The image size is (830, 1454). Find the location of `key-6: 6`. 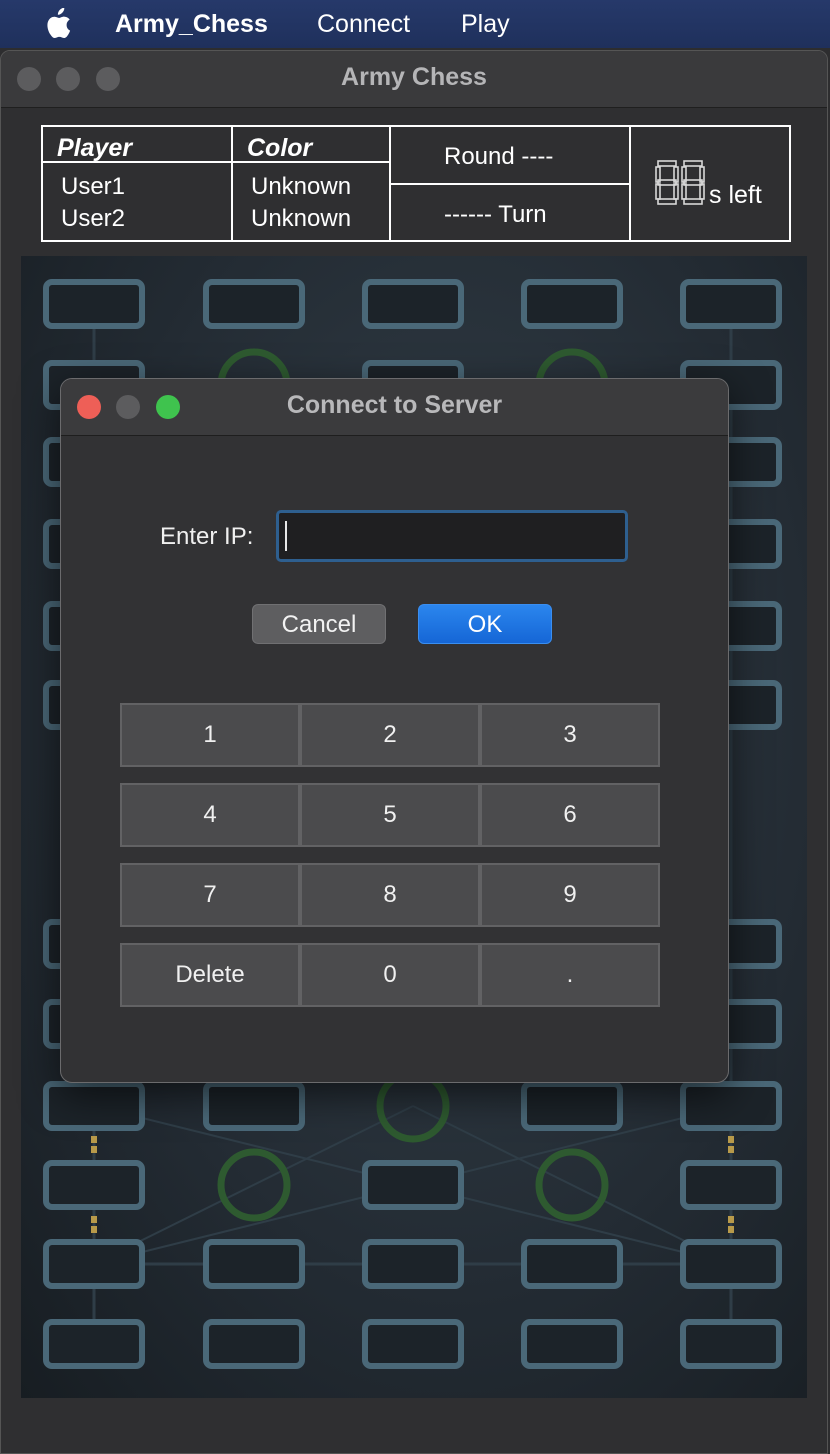

key-6: 6 is located at coordinates (570, 815).